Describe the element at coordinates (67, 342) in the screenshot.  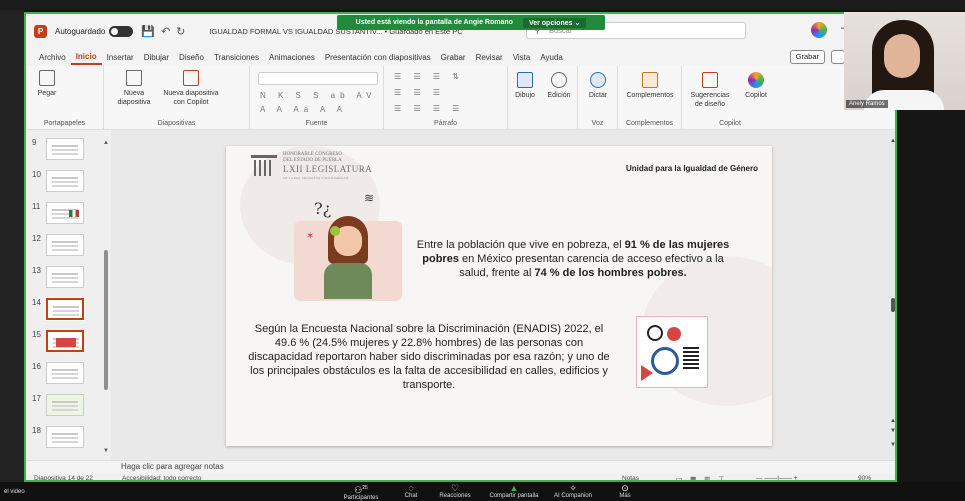
I see `thumbnail-15: 15` at that location.